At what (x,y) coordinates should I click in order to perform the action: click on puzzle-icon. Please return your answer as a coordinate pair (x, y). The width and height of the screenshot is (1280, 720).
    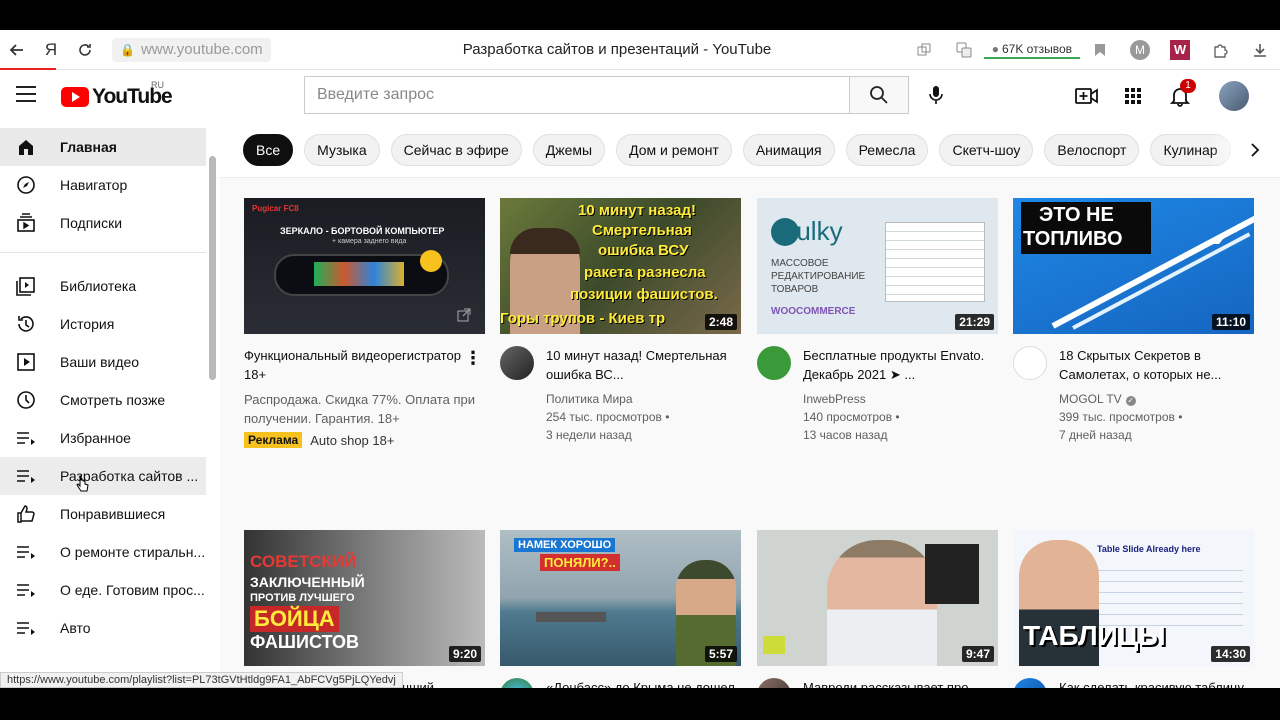
    Looking at the image, I should click on (1220, 50).